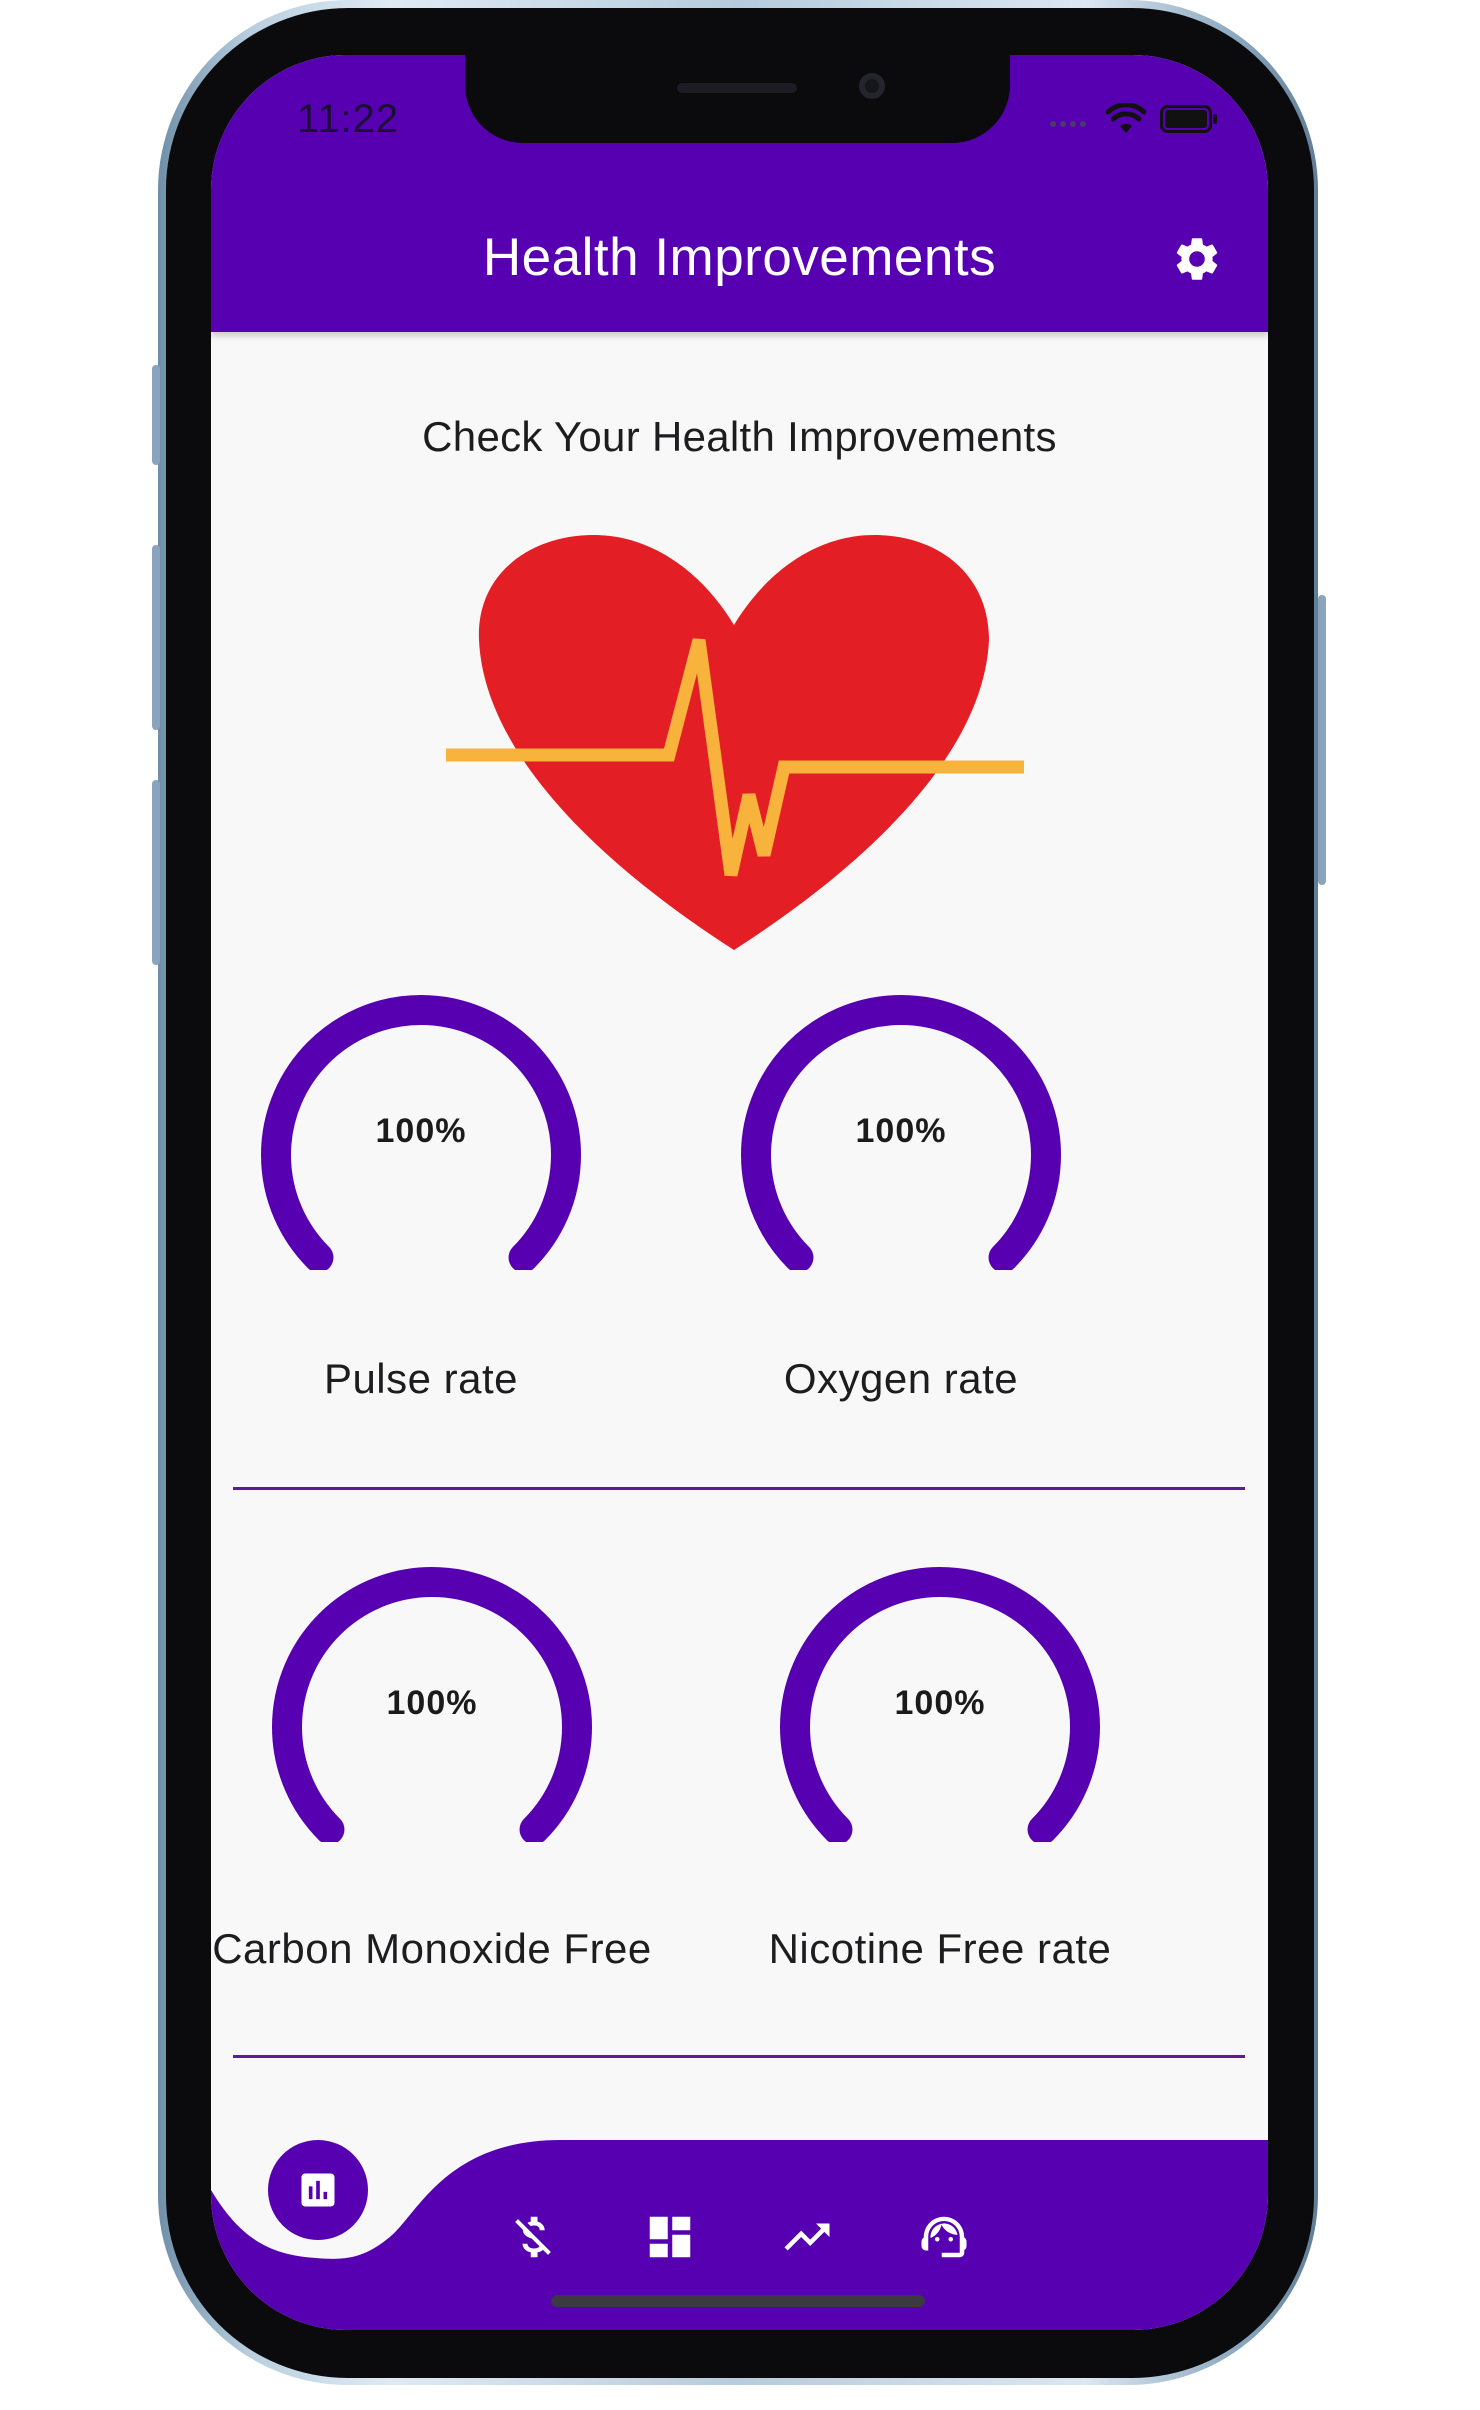  I want to click on battery-icon, so click(1188, 119).